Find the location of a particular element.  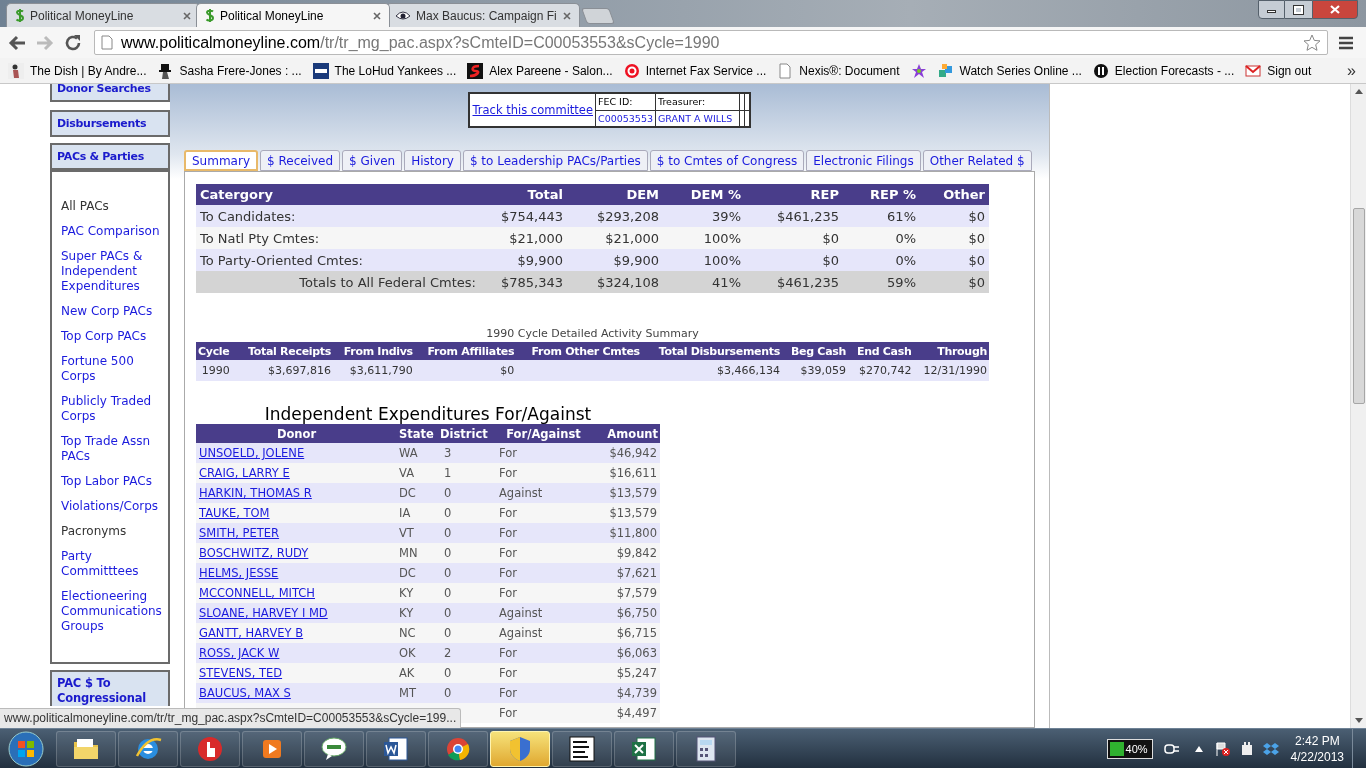

up-arrow-icon is located at coordinates (1198, 748).